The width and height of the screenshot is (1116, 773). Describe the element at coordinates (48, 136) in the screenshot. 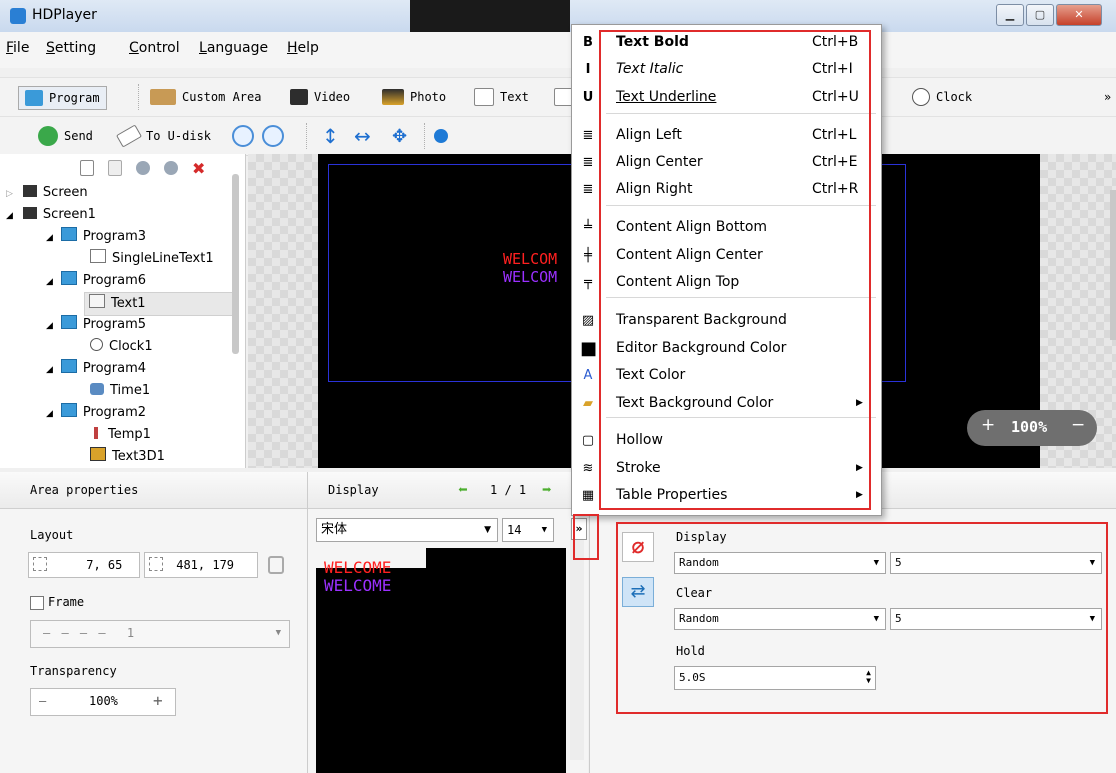

I see `send-icon` at that location.